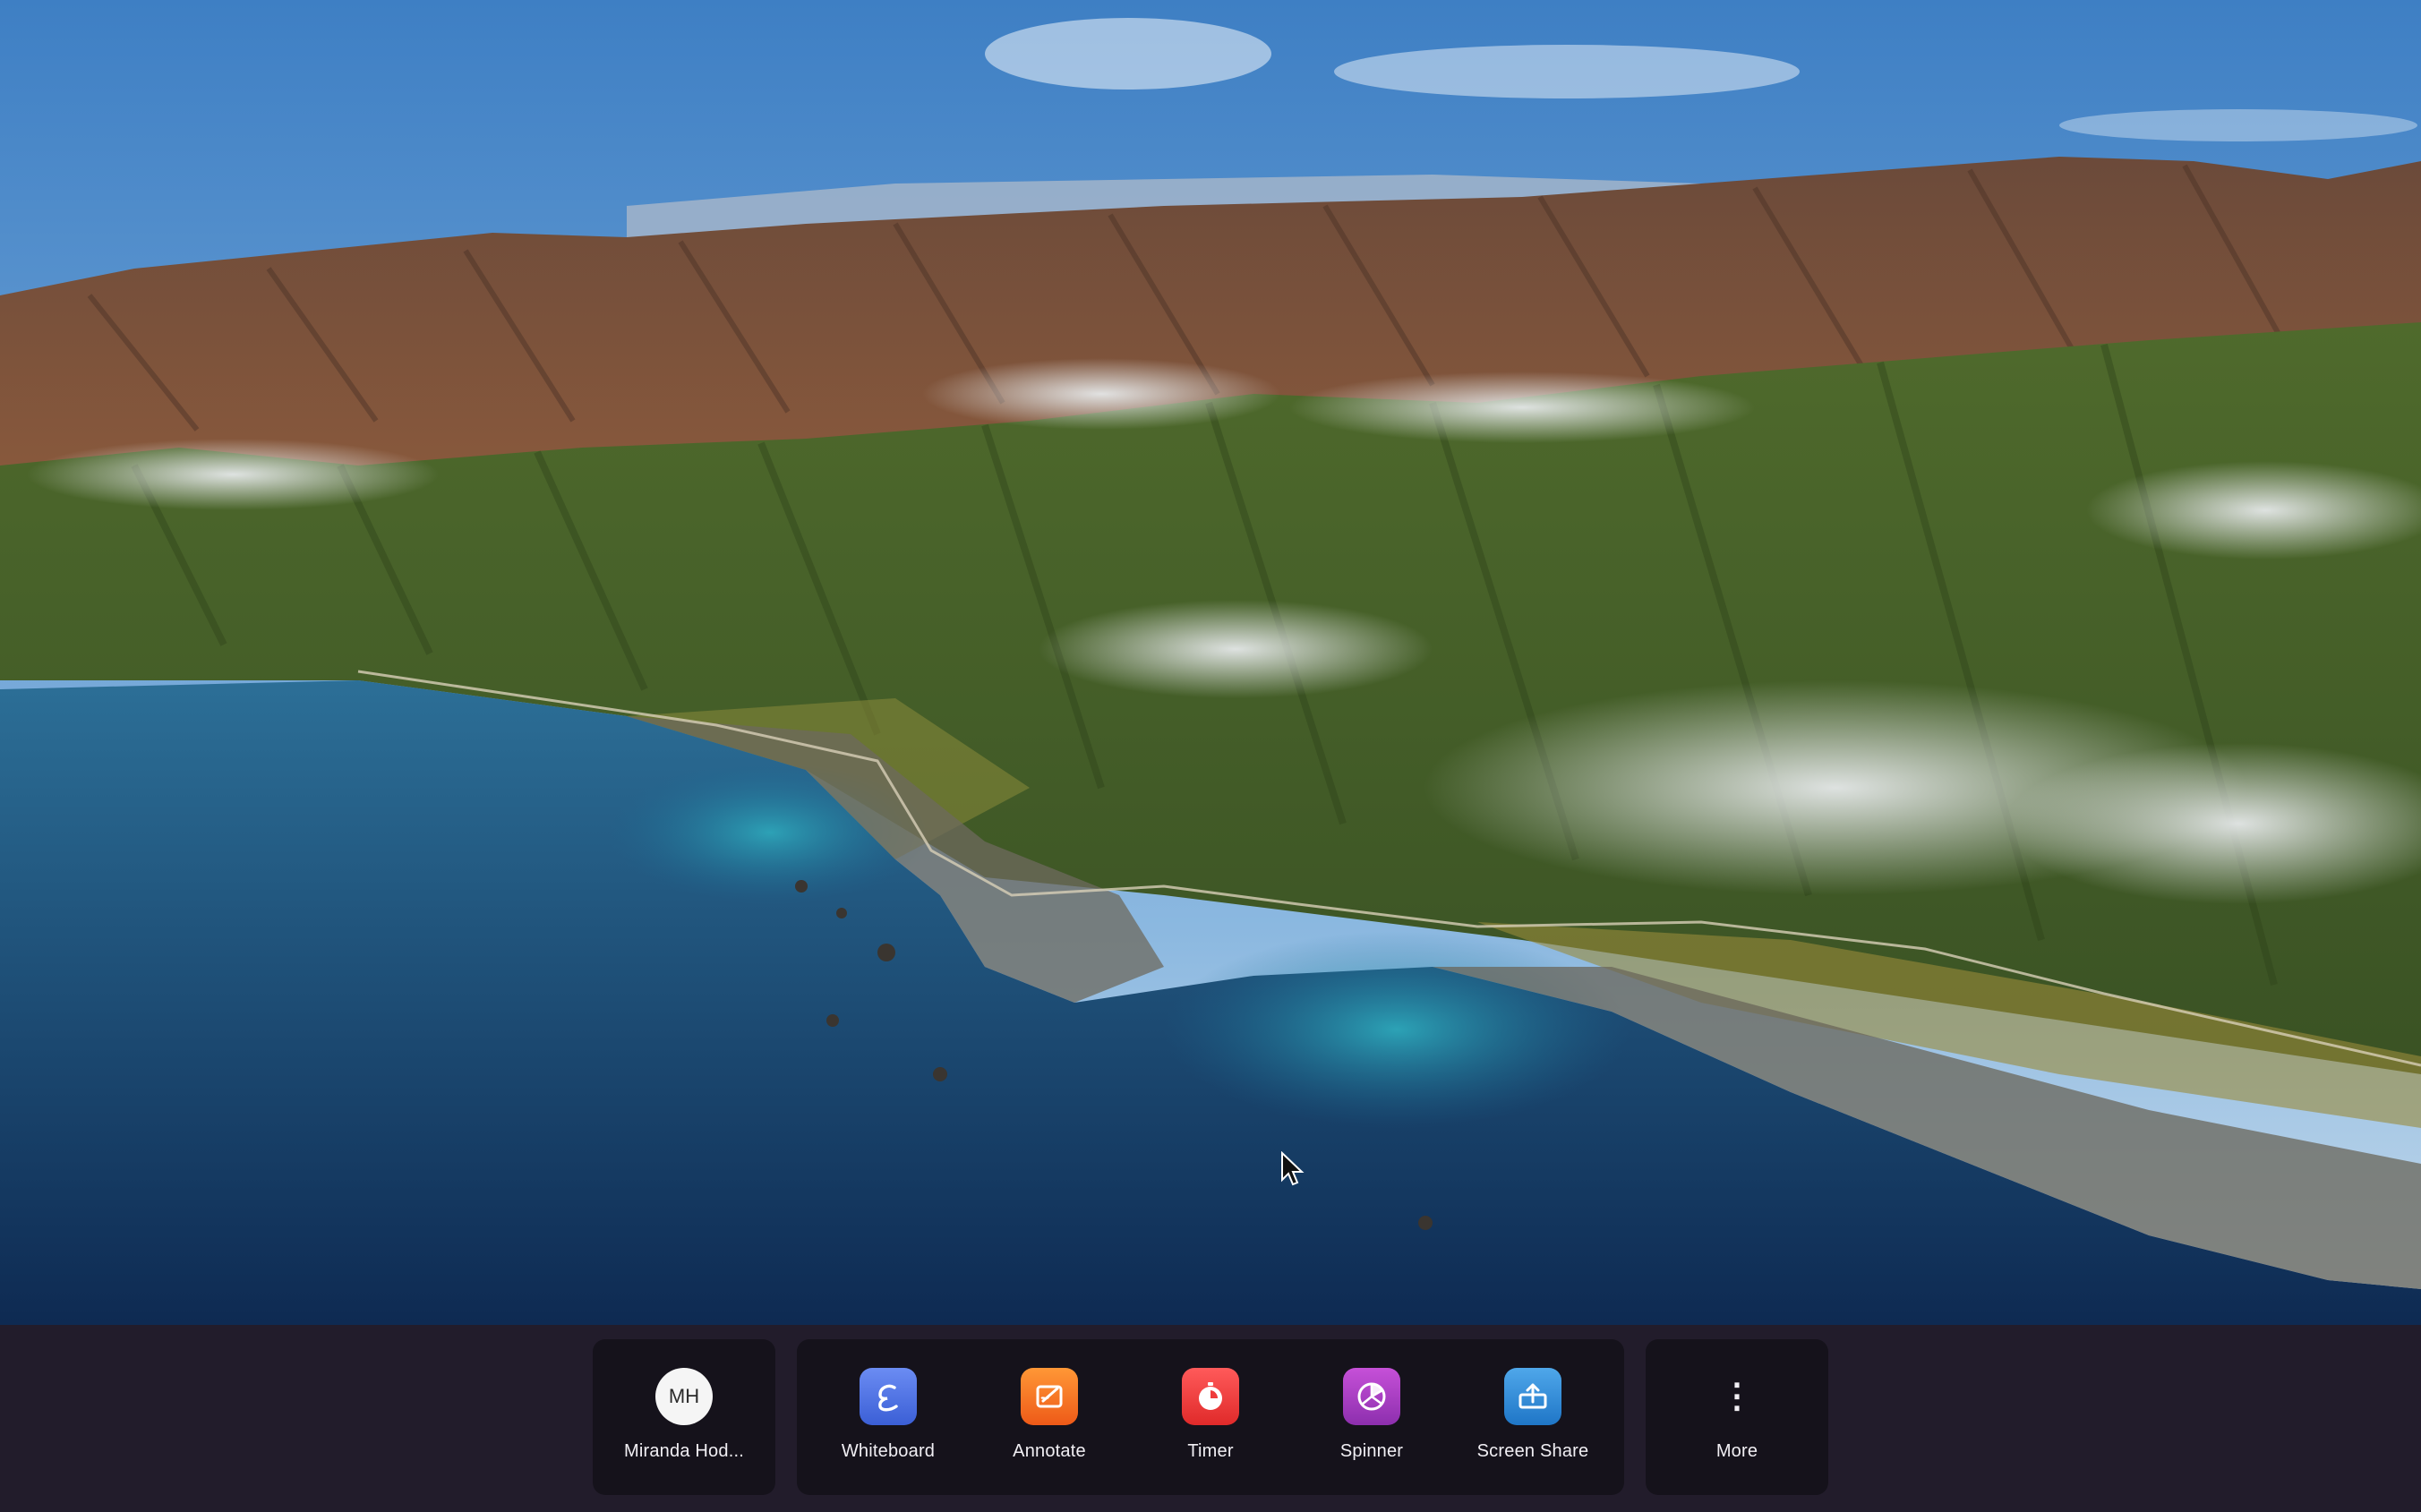 This screenshot has height=1512, width=2421. Describe the element at coordinates (1049, 1396) in the screenshot. I see `annotate-icon` at that location.